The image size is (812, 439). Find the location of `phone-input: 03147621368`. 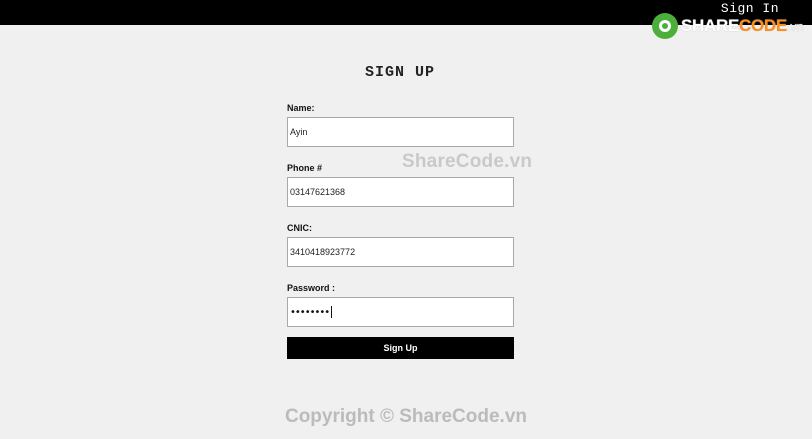

phone-input: 03147621368 is located at coordinates (400, 192).